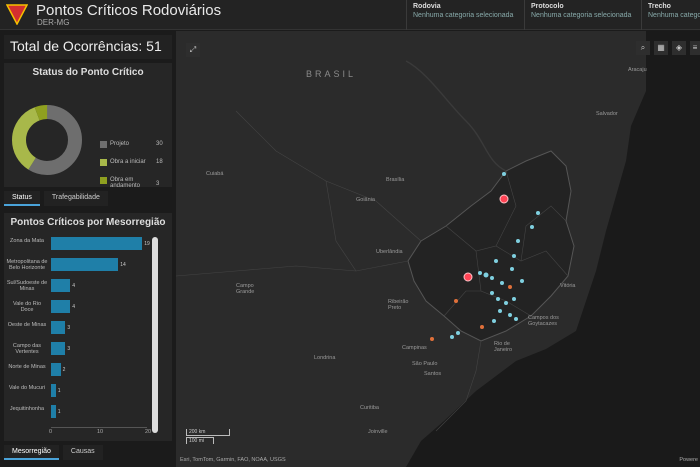 Image resolution: width=700 pixels, height=467 pixels. Describe the element at coordinates (103, 162) in the screenshot. I see `legend-swatch-obra-a-iniciar` at that location.